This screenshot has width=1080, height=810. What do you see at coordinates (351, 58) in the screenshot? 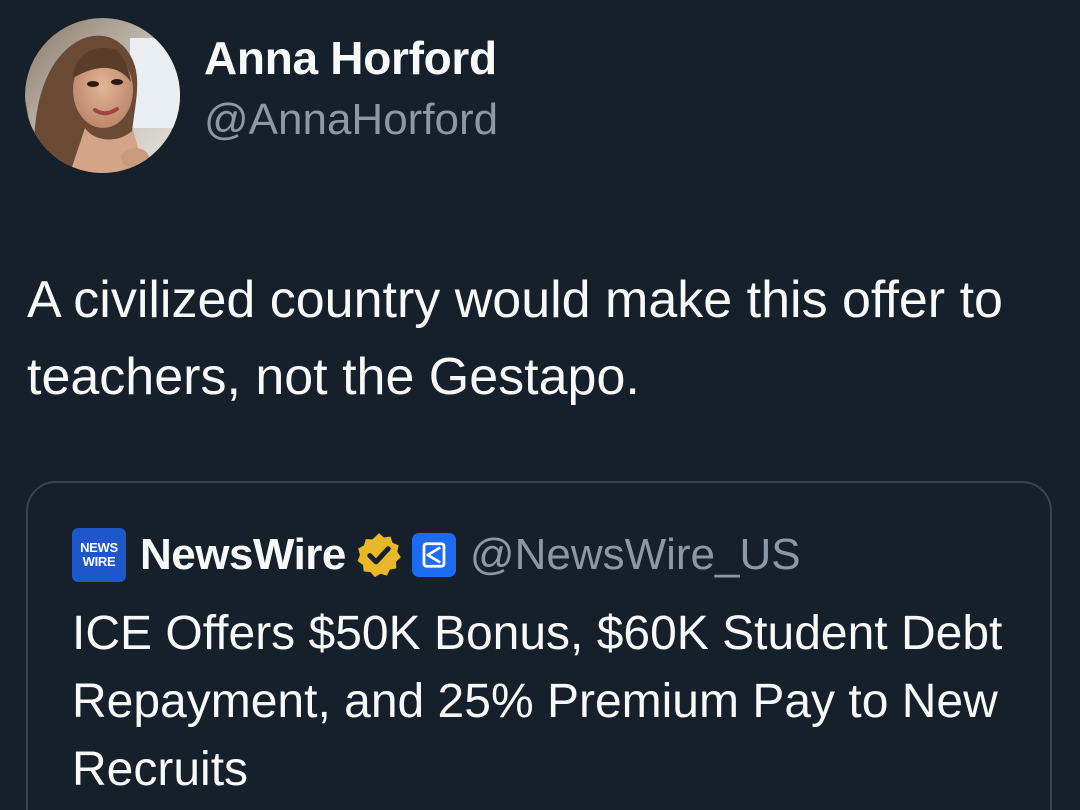
I see `author-display-name: Anna Horford` at bounding box center [351, 58].